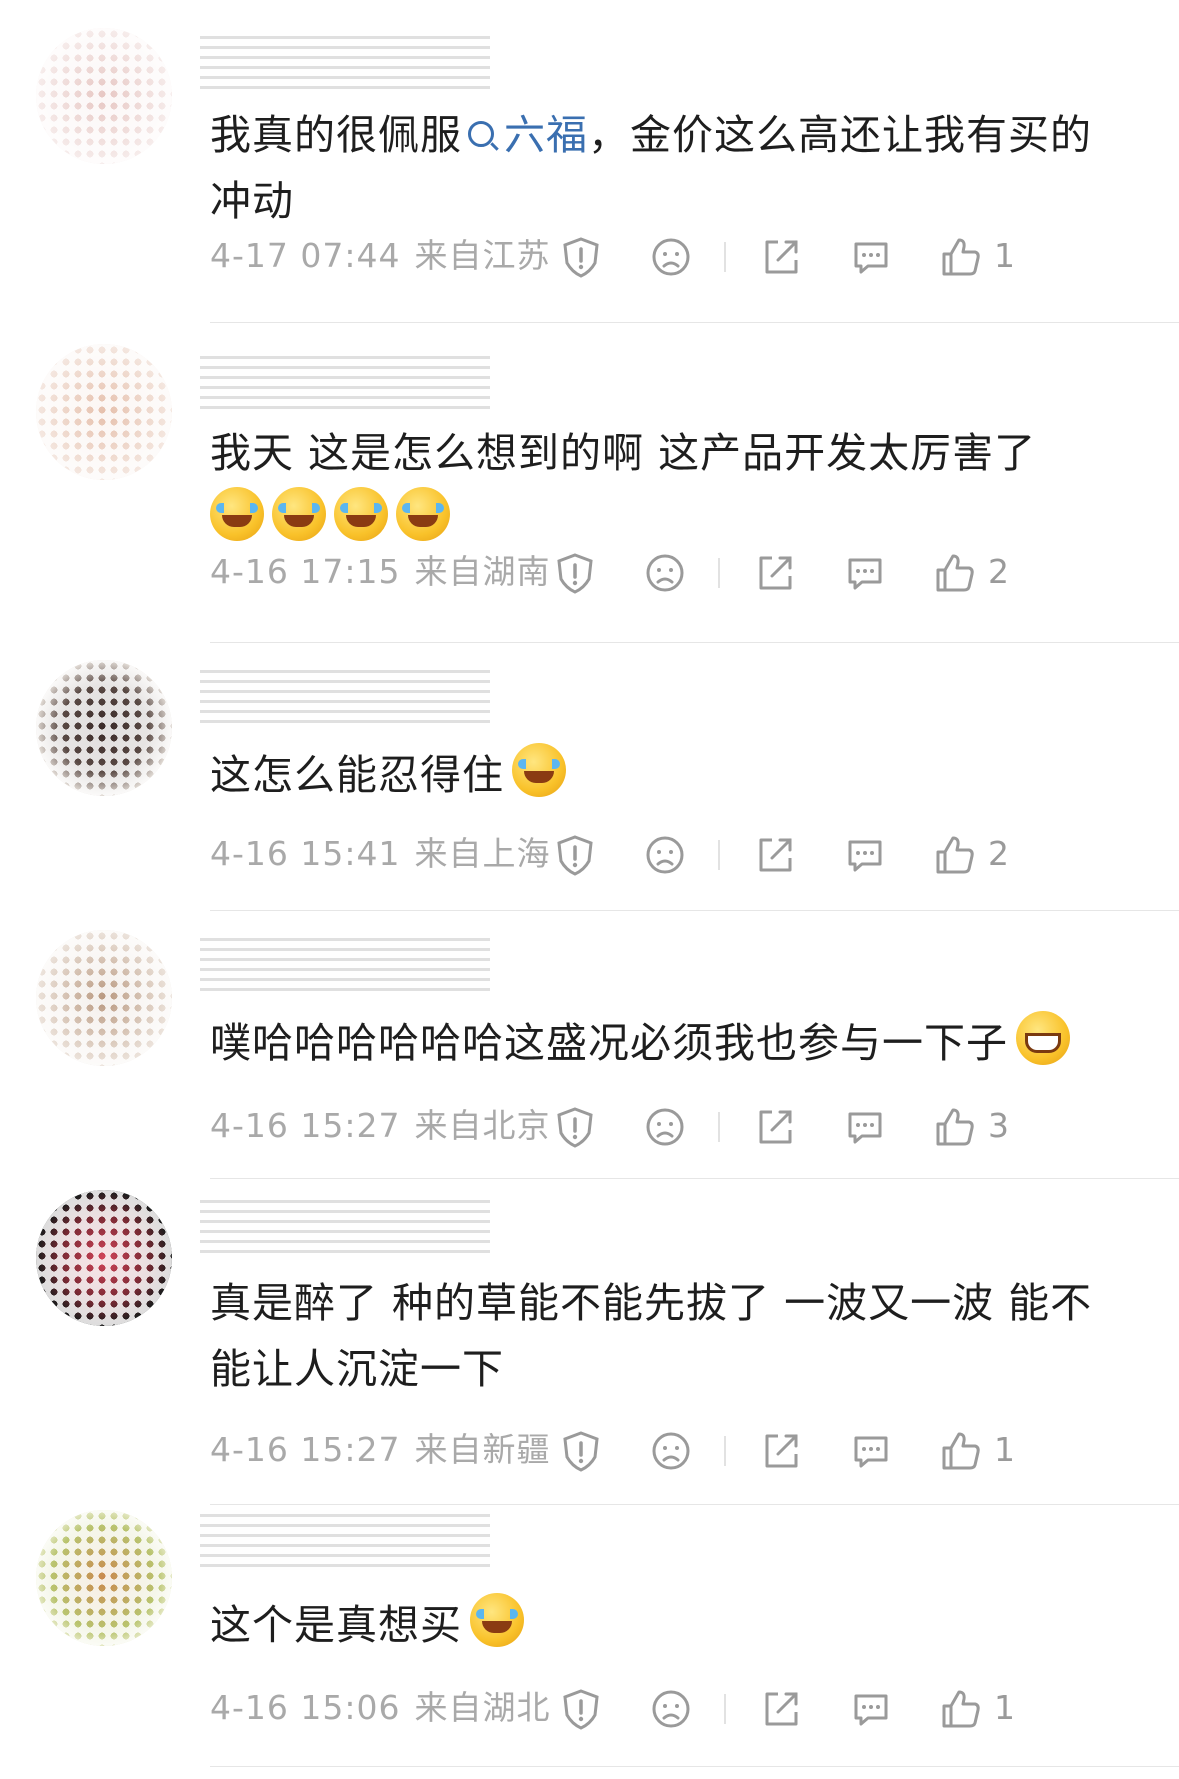 The image size is (1179, 1779). I want to click on comment-text: 这个是真想买, so click(670, 1625).